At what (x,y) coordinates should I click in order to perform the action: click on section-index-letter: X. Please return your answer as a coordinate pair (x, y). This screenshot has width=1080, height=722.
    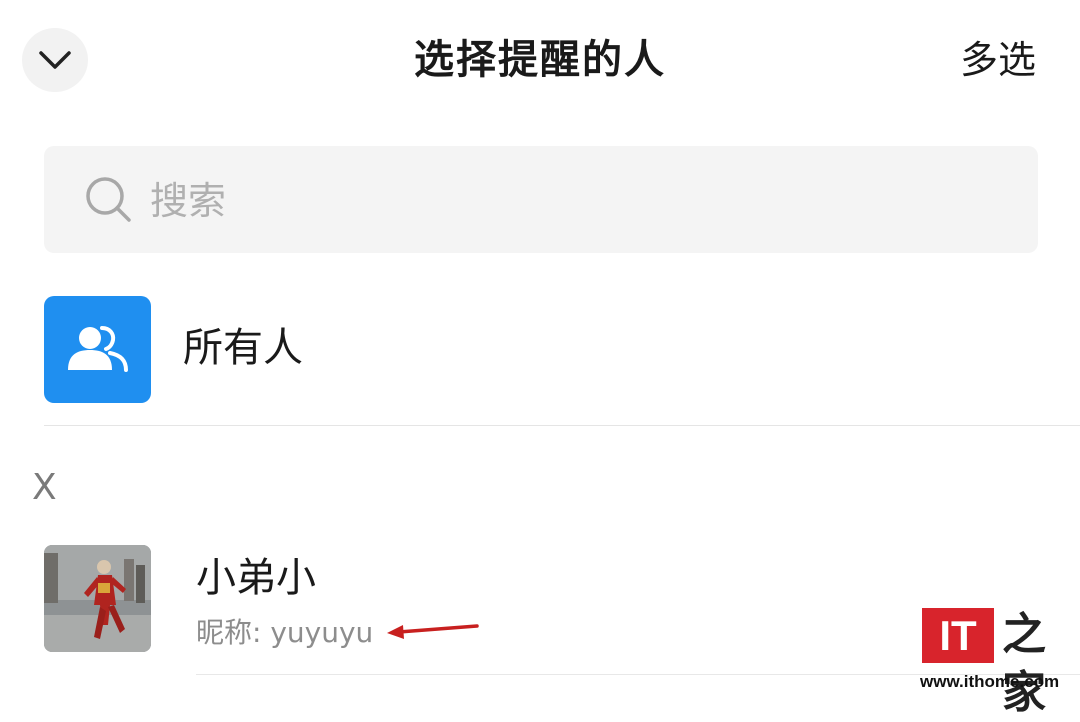
    Looking at the image, I should click on (44, 487).